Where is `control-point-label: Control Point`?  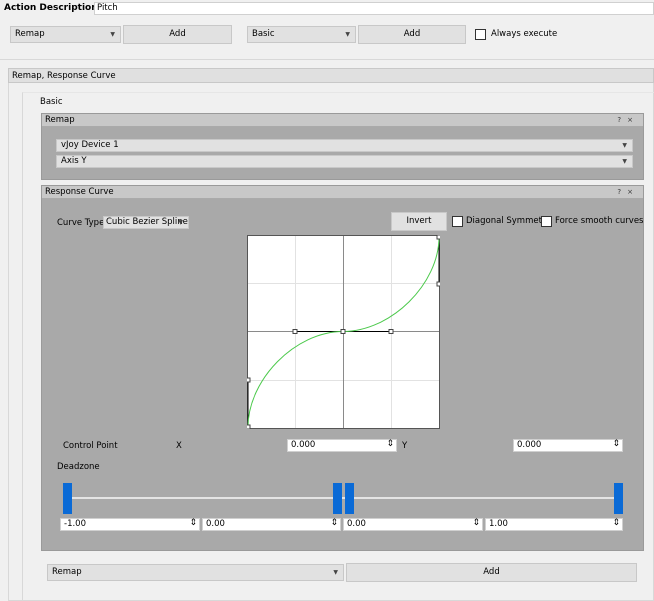 control-point-label: Control Point is located at coordinates (90, 446).